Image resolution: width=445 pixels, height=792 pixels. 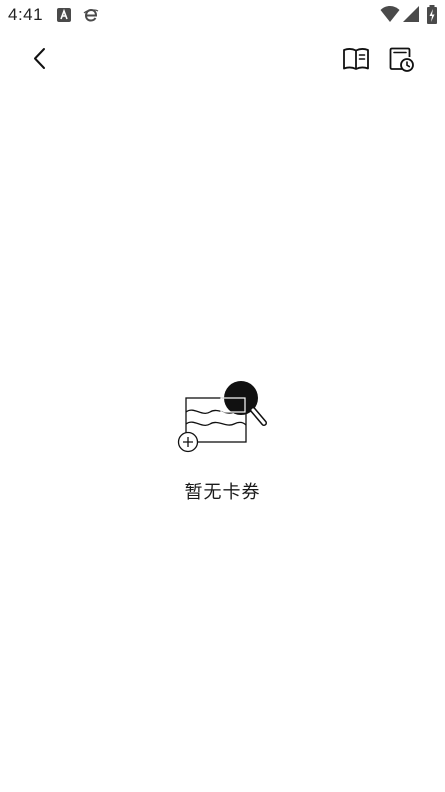 What do you see at coordinates (222, 417) in the screenshot?
I see `card-search-illustration` at bounding box center [222, 417].